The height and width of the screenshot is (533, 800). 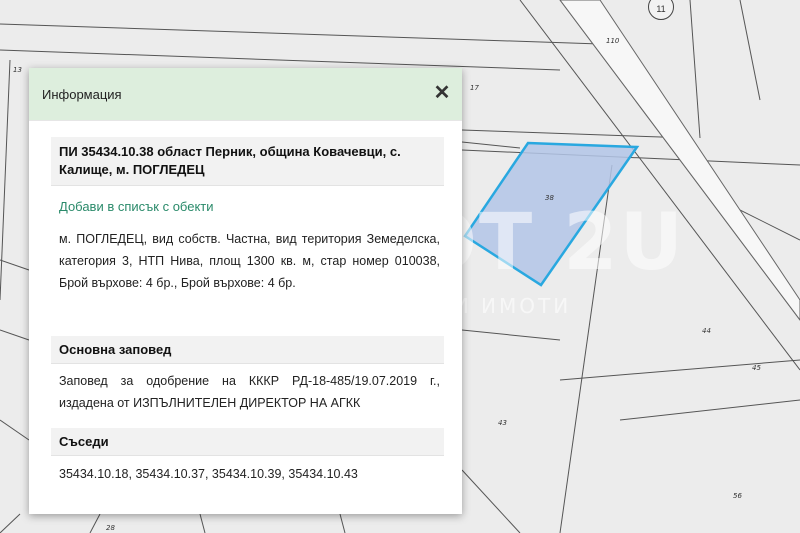 I want to click on parcel-number: 43, so click(x=502, y=423).